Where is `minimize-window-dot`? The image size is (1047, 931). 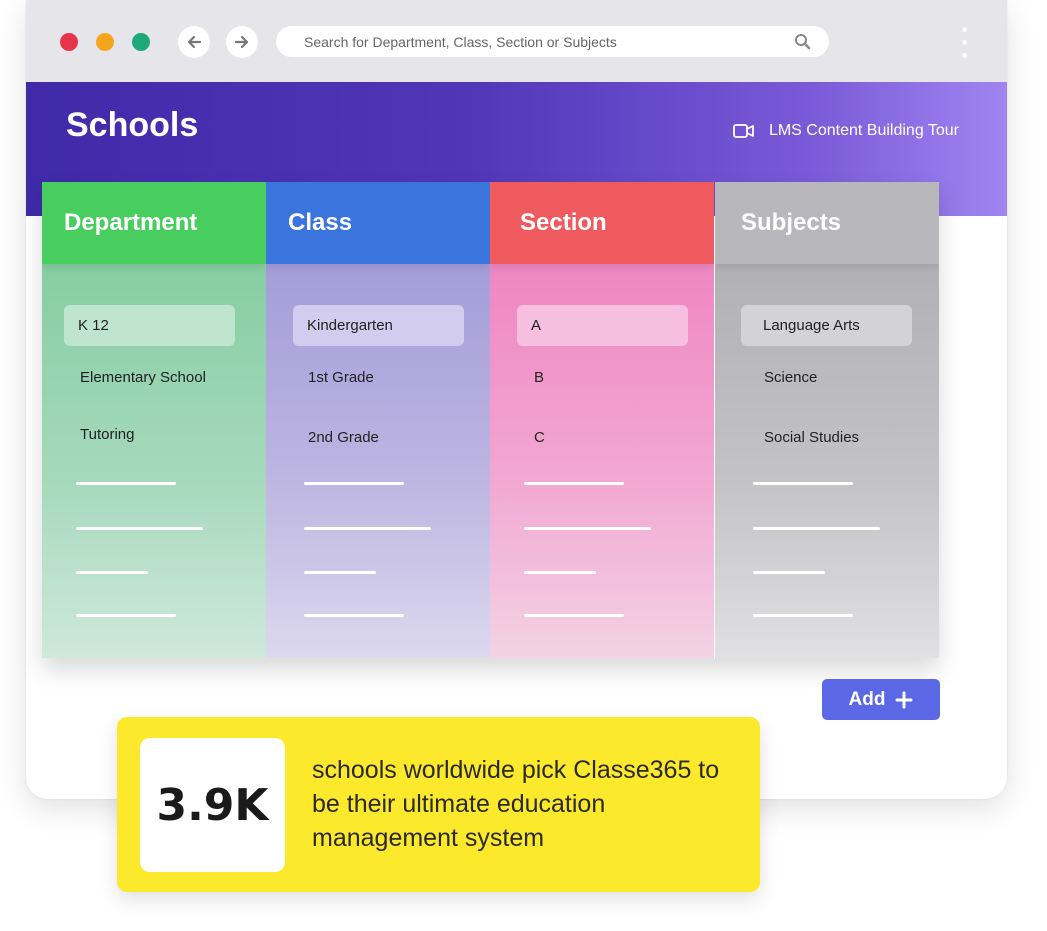 minimize-window-dot is located at coordinates (105, 42).